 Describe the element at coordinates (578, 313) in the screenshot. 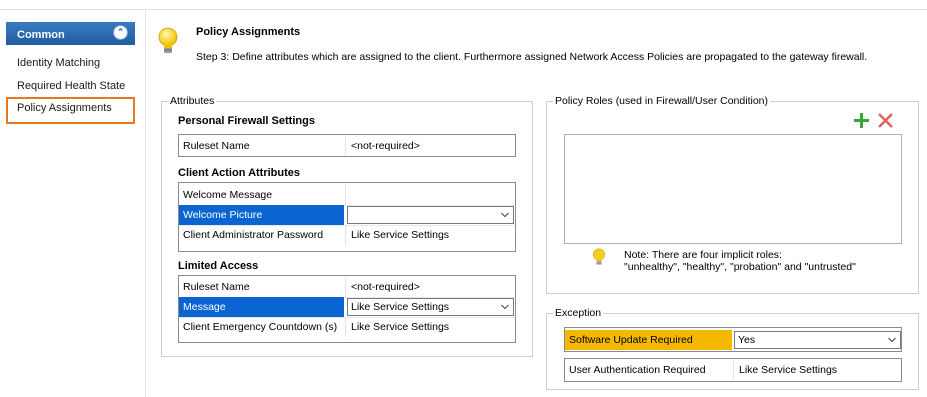

I see `exception-group-title: Exception` at that location.